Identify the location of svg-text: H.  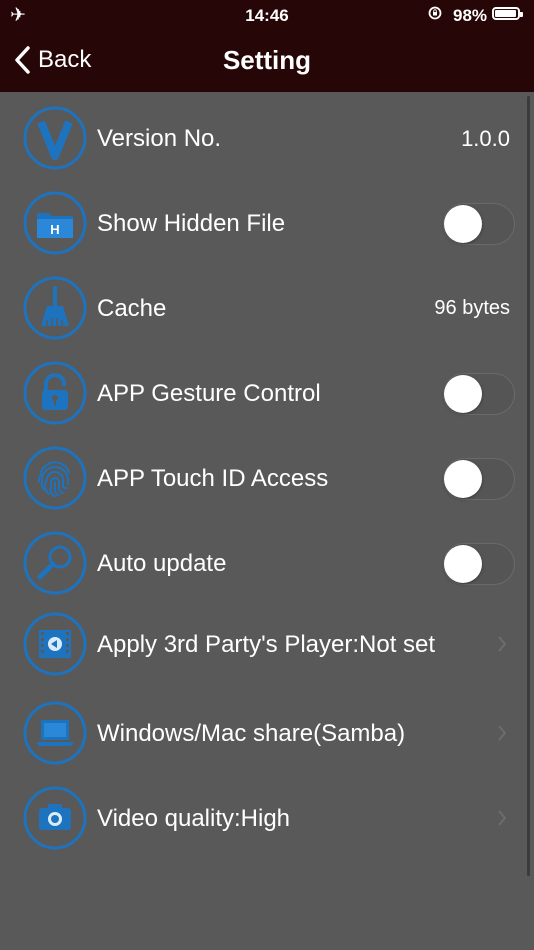
(54, 229).